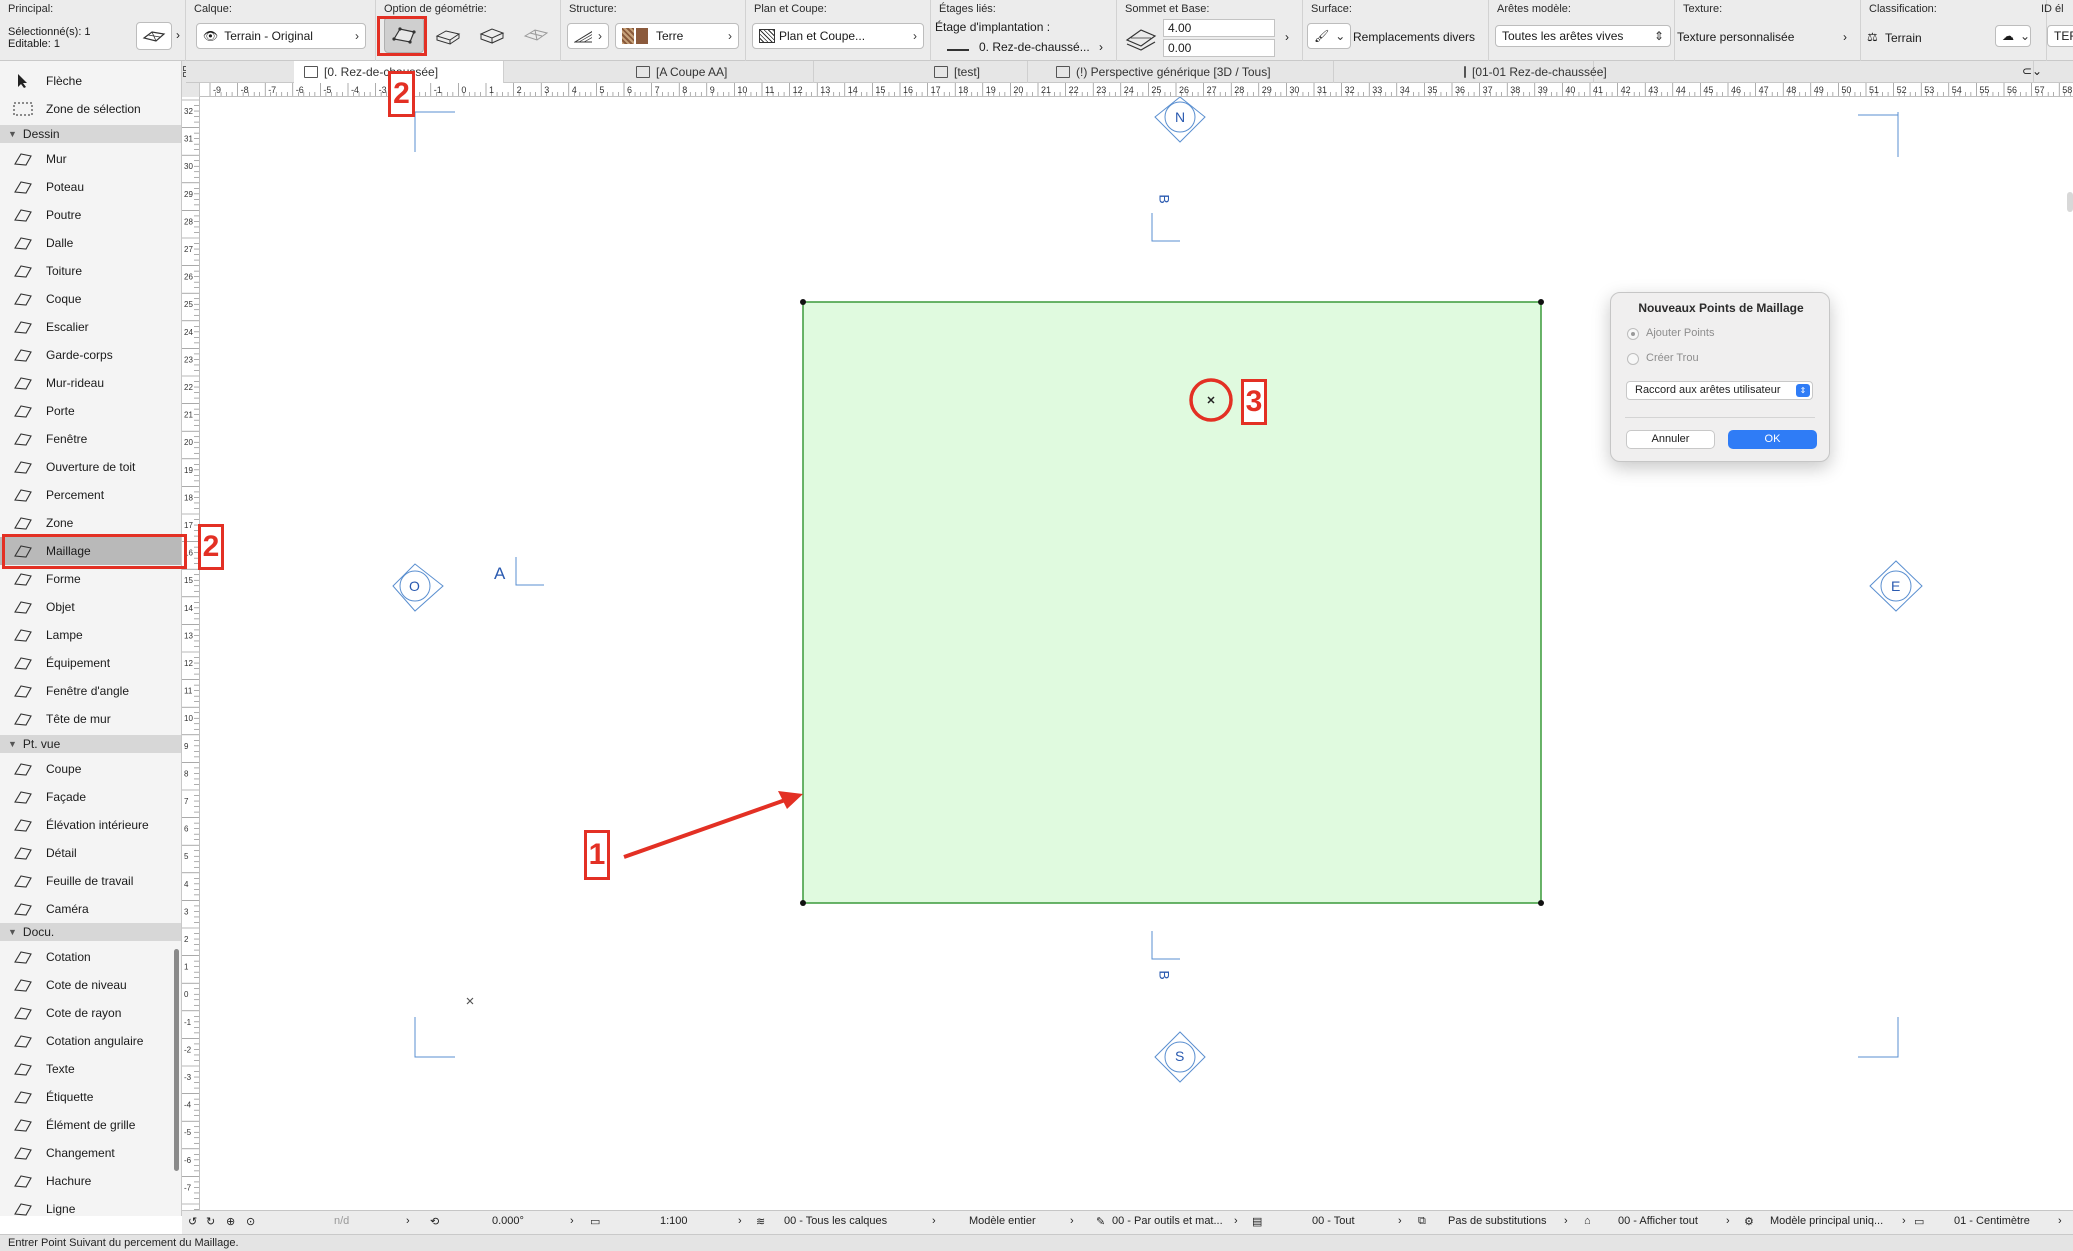 This screenshot has height=1251, width=2073. What do you see at coordinates (192, 1221) in the screenshot?
I see `undo-icon: ↺` at bounding box center [192, 1221].